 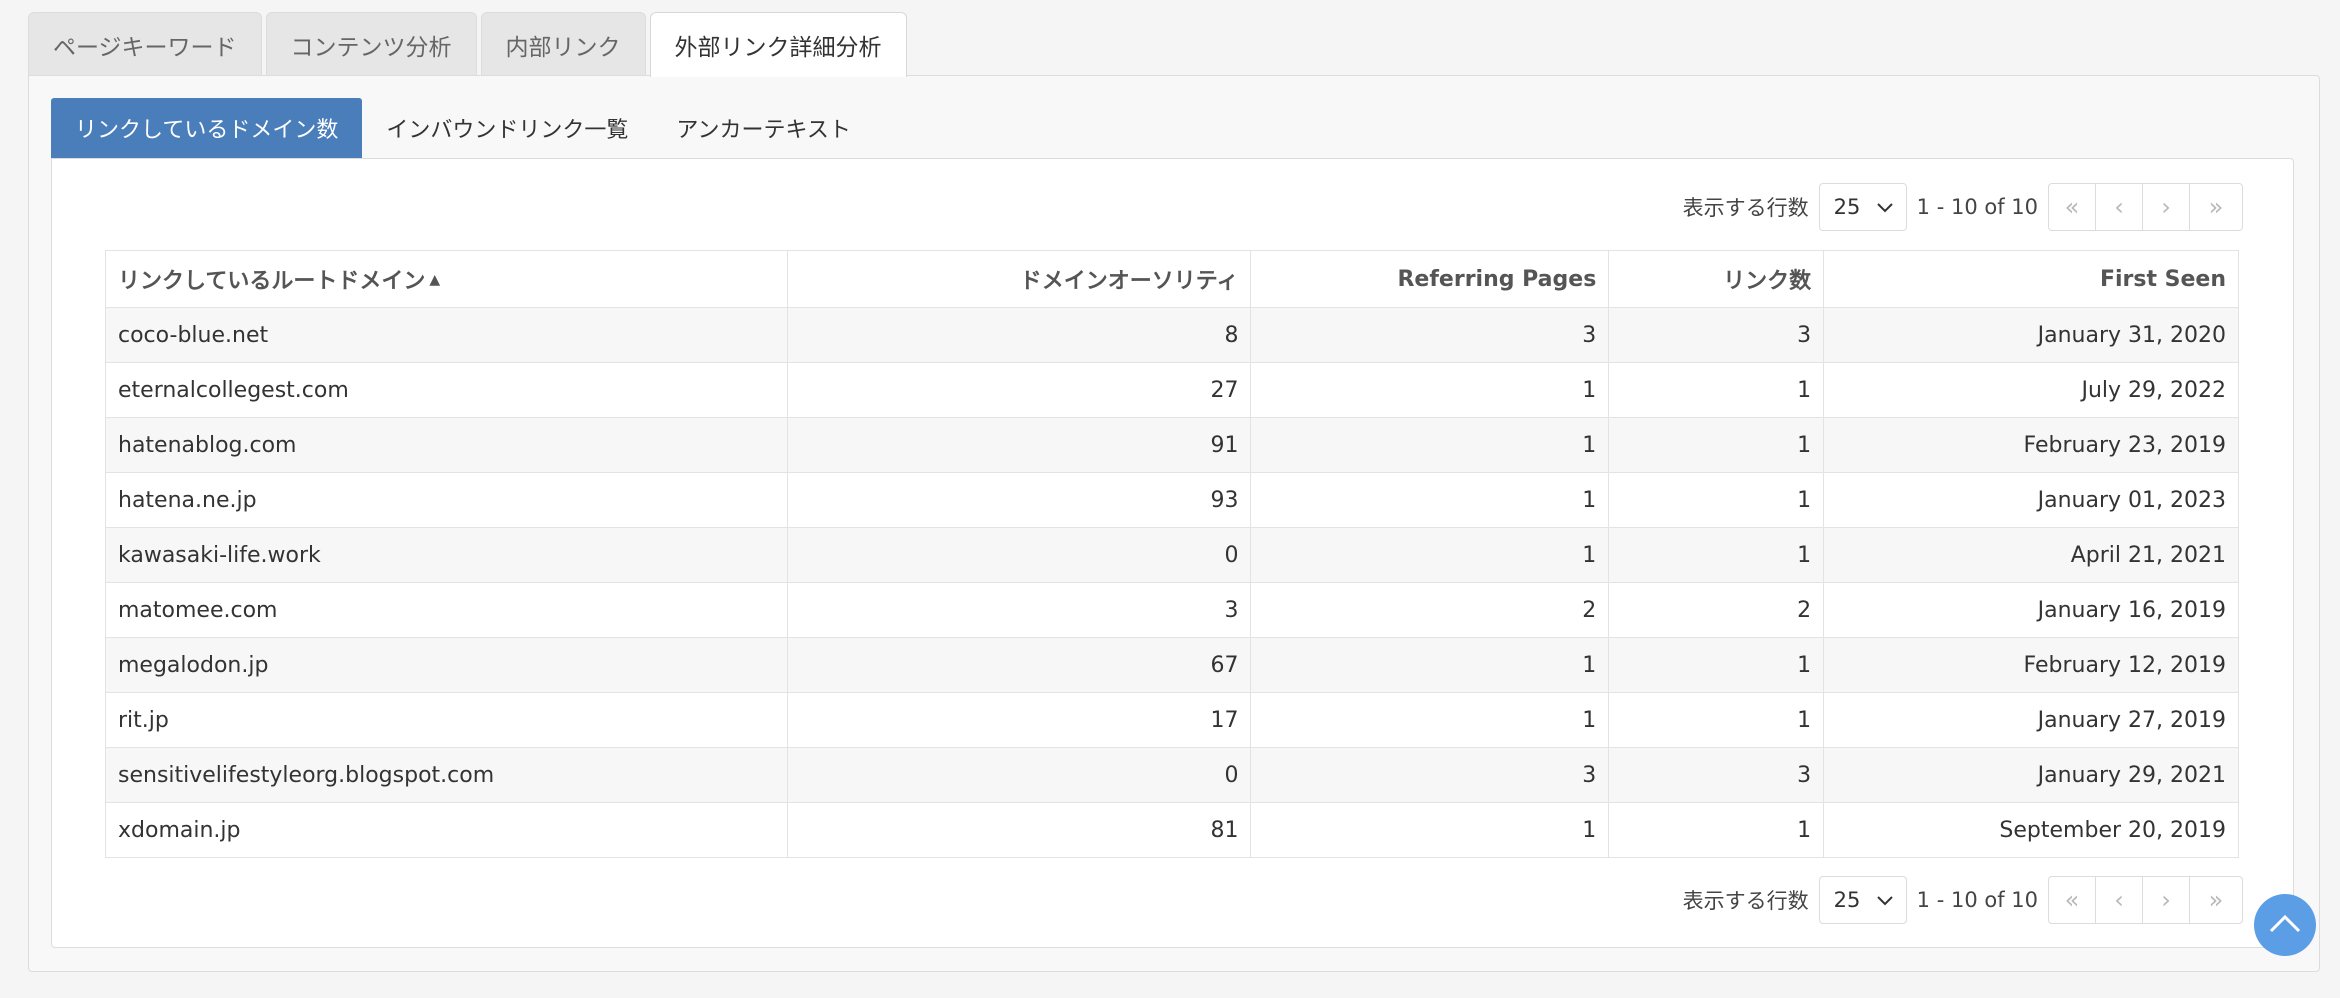 I want to click on table-row: hatenablog.com 91 1 1 February 23, 2019, so click(x=1172, y=445).